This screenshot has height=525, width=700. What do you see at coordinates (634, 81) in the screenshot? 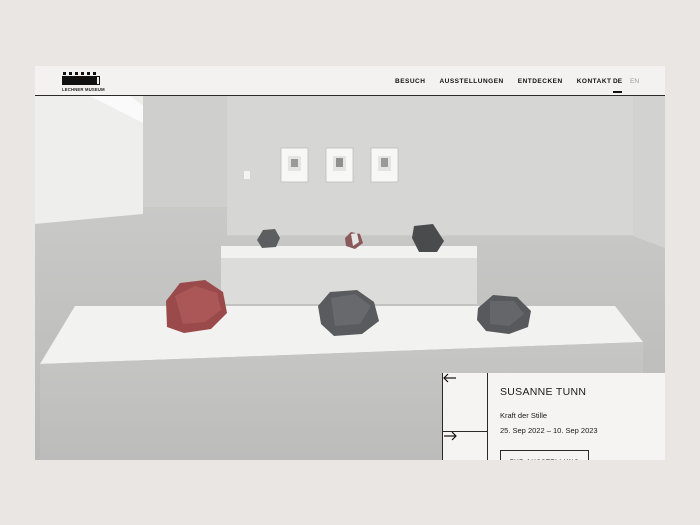
I see `lang-en: EN` at bounding box center [634, 81].